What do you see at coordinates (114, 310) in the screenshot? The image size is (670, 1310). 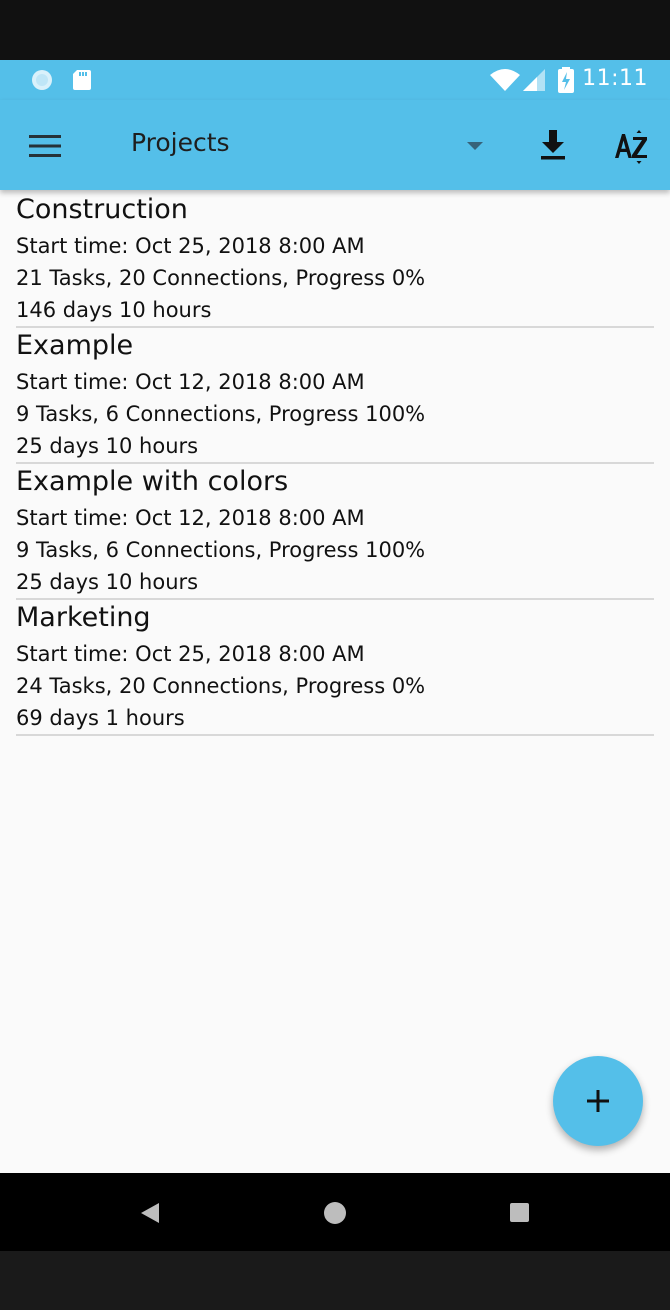 I see `project-duration: 146 days 10 hours` at bounding box center [114, 310].